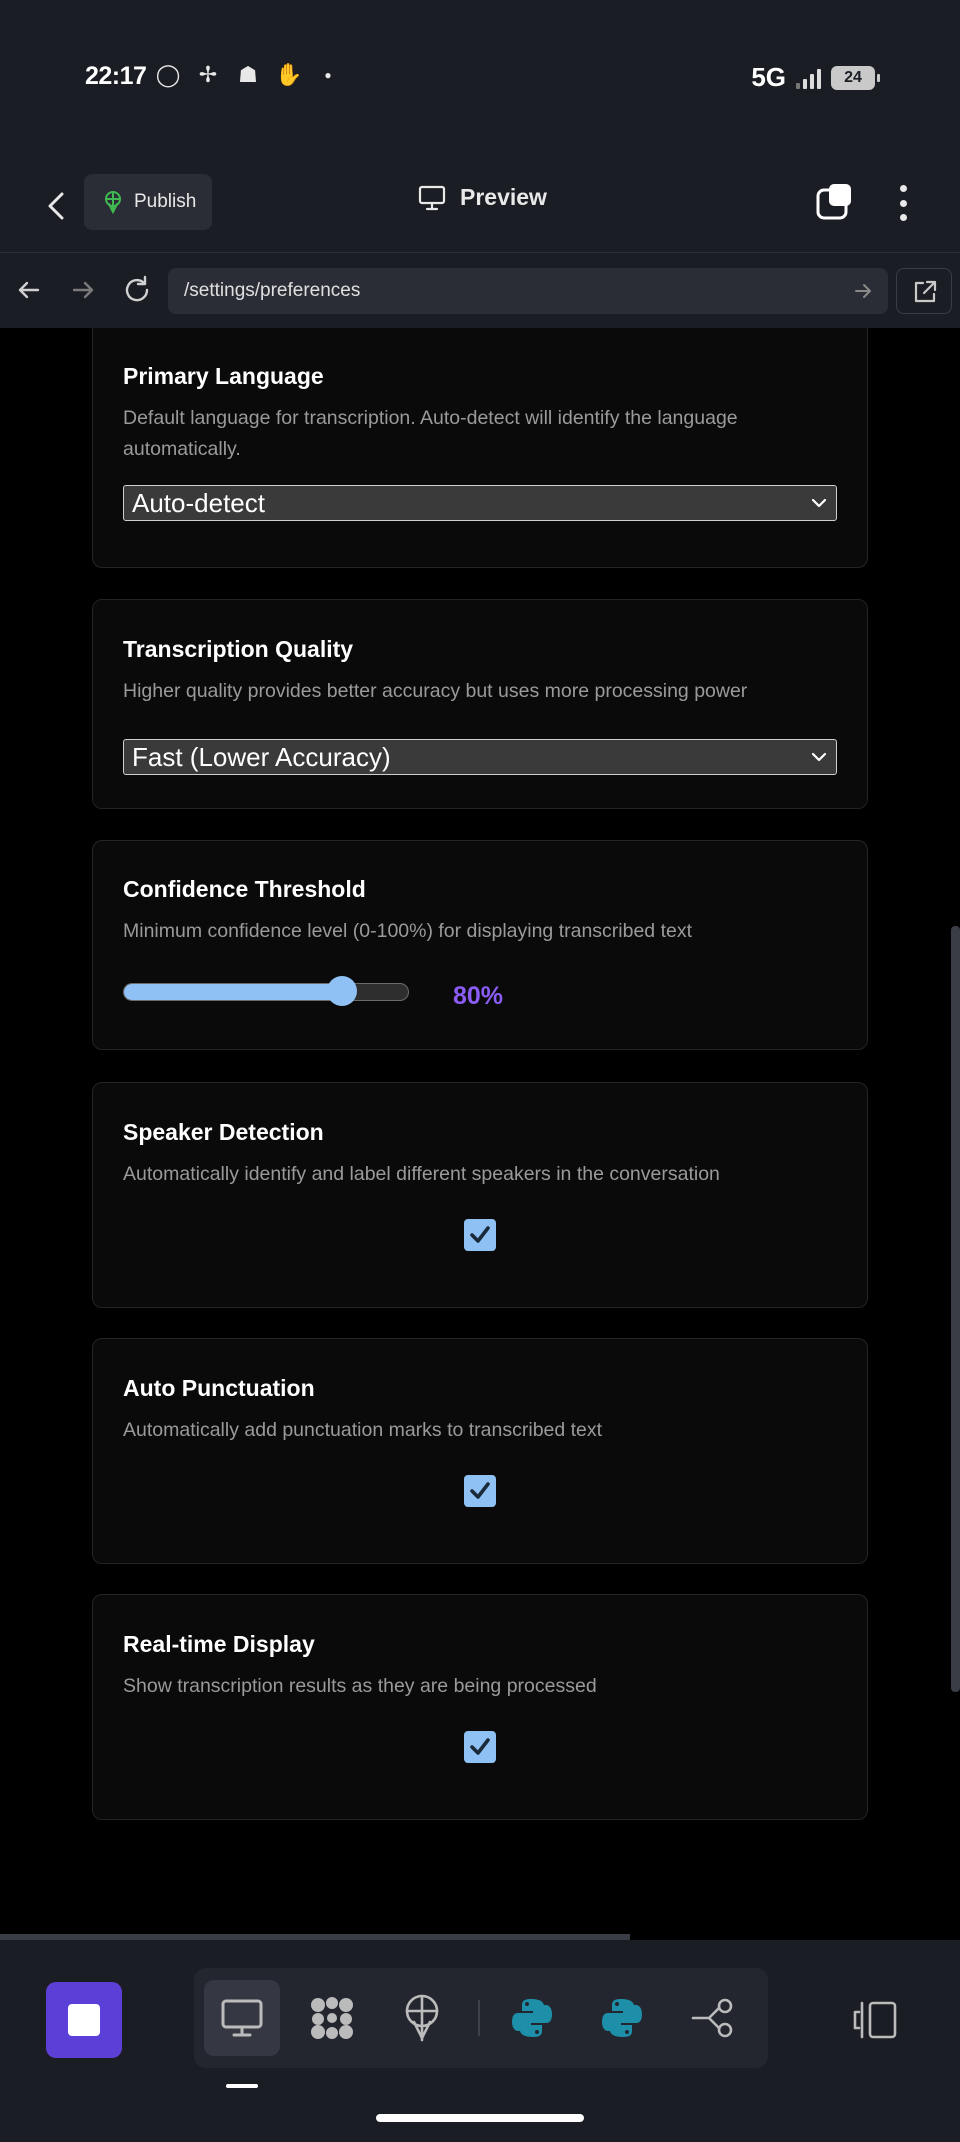 Image resolution: width=960 pixels, height=2142 pixels. I want to click on desktop-tool-button, so click(242, 2018).